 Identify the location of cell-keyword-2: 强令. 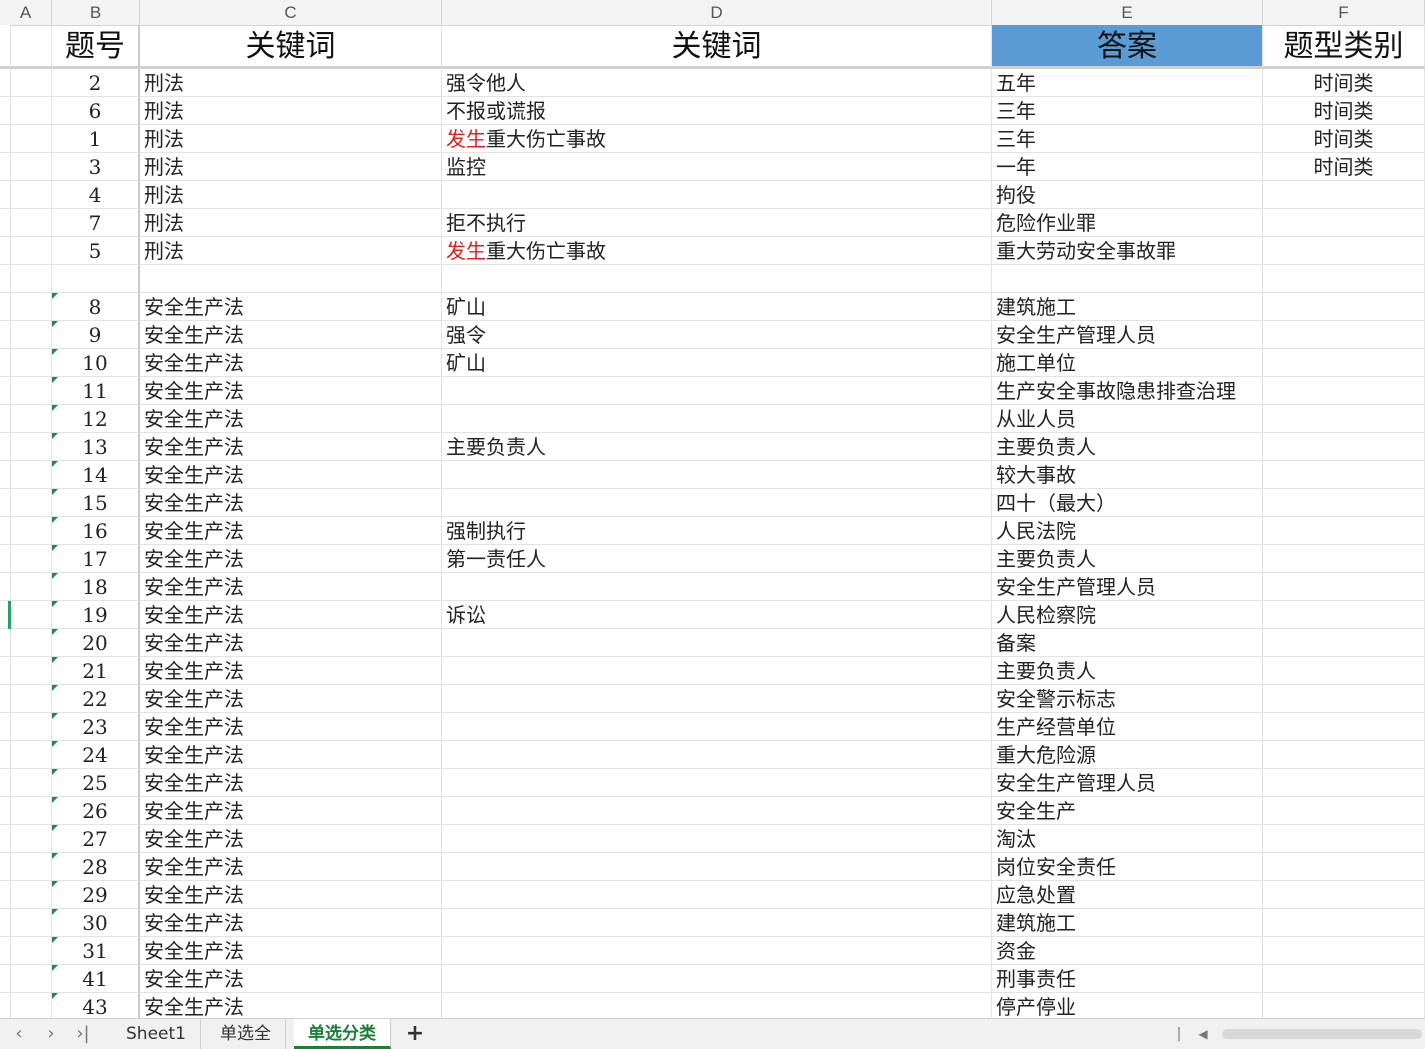
(717, 335).